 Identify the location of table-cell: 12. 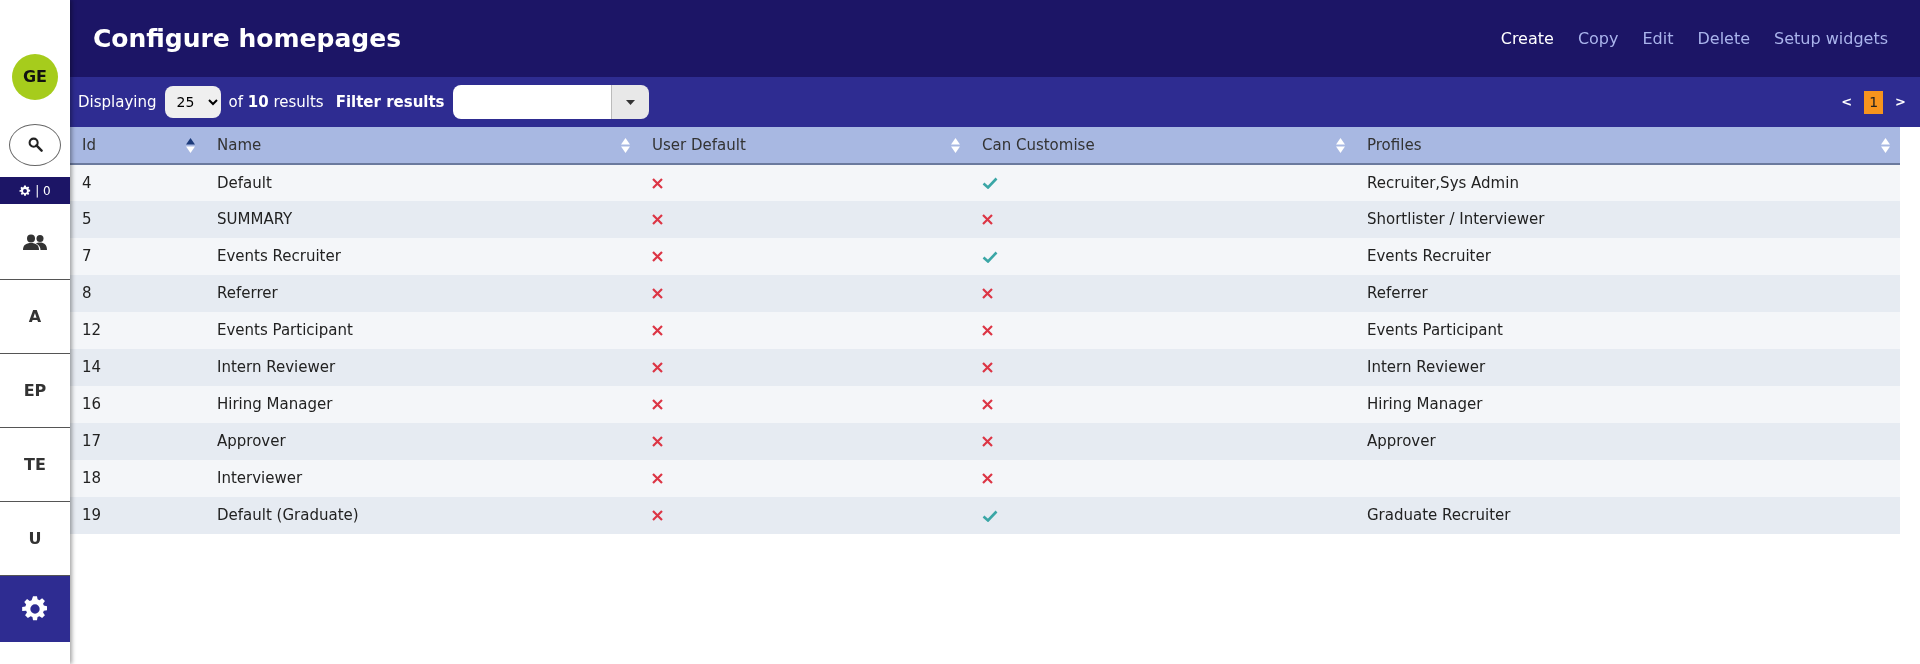
(92, 330).